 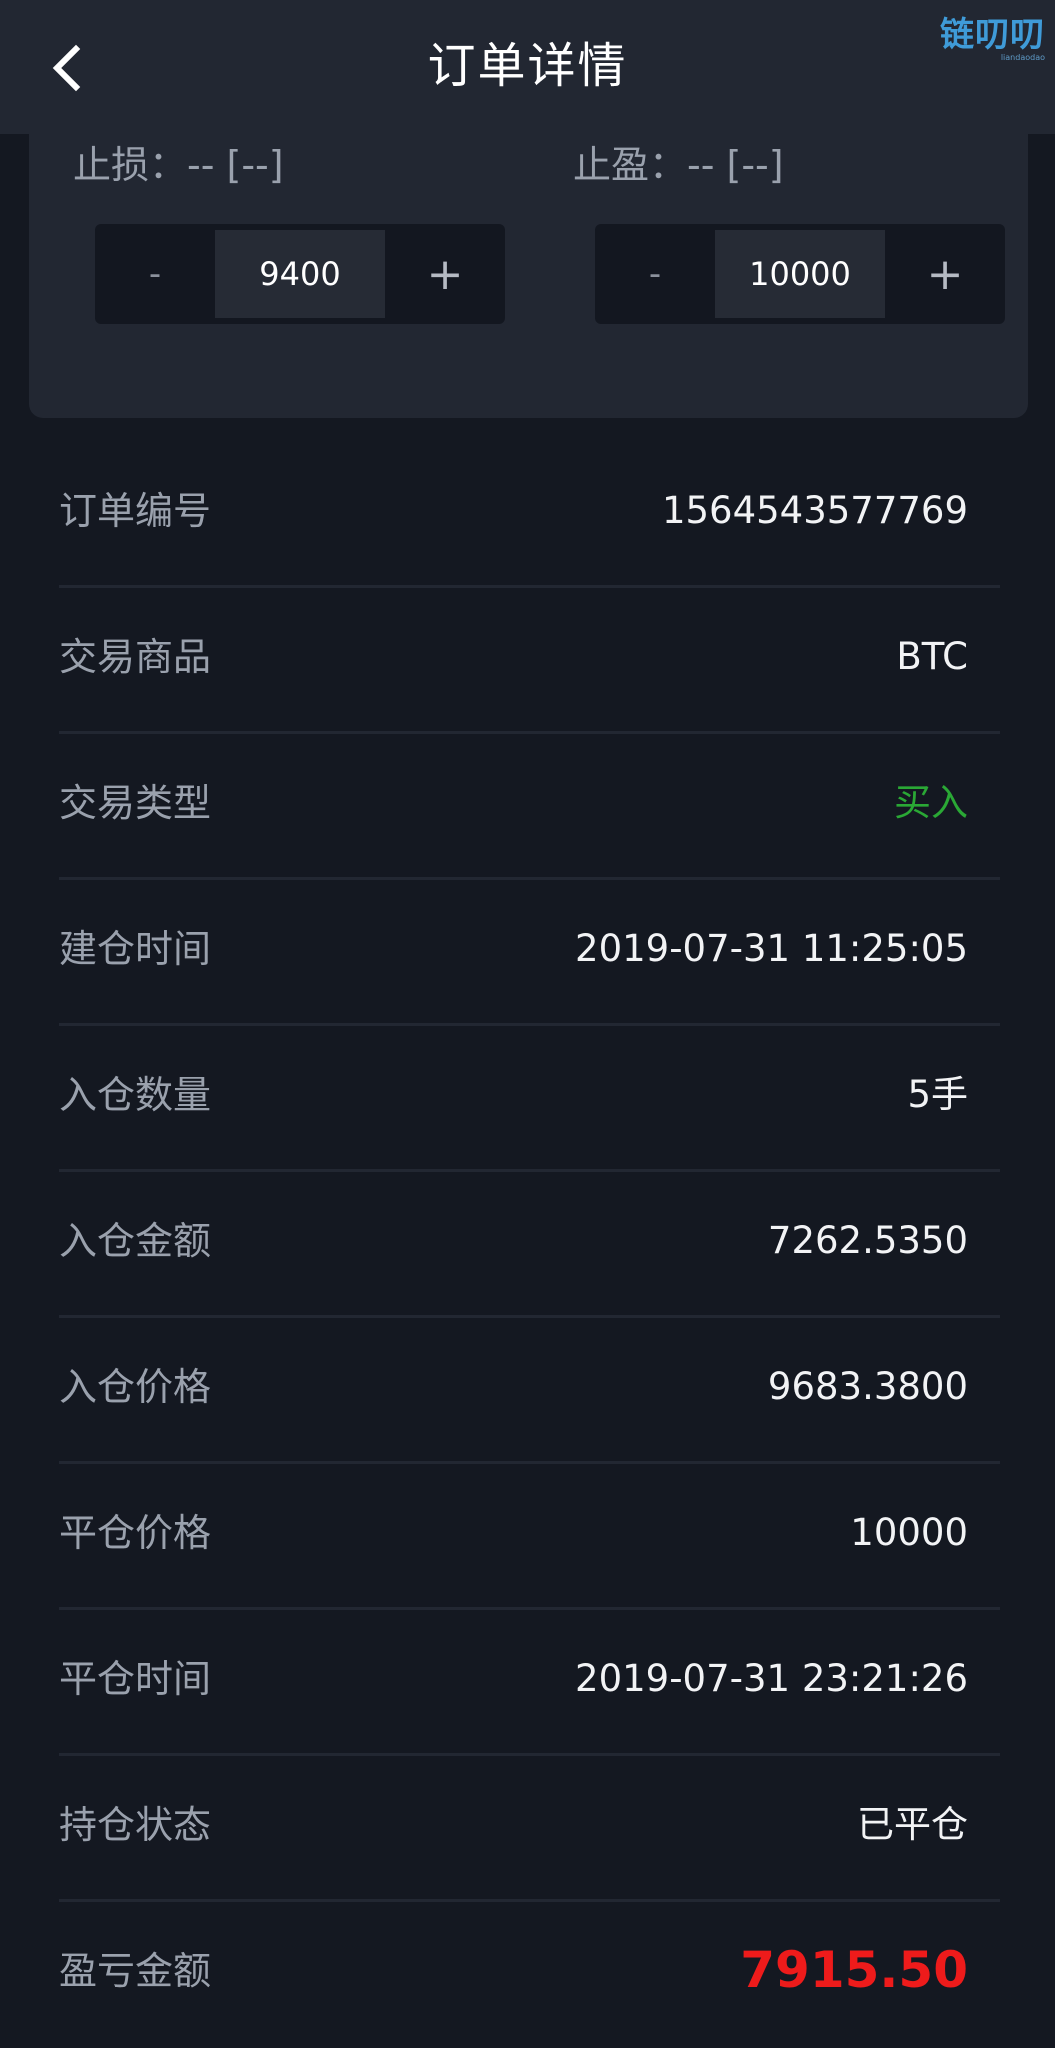 I want to click on position-status-value: 已平仓, so click(x=912, y=1824).